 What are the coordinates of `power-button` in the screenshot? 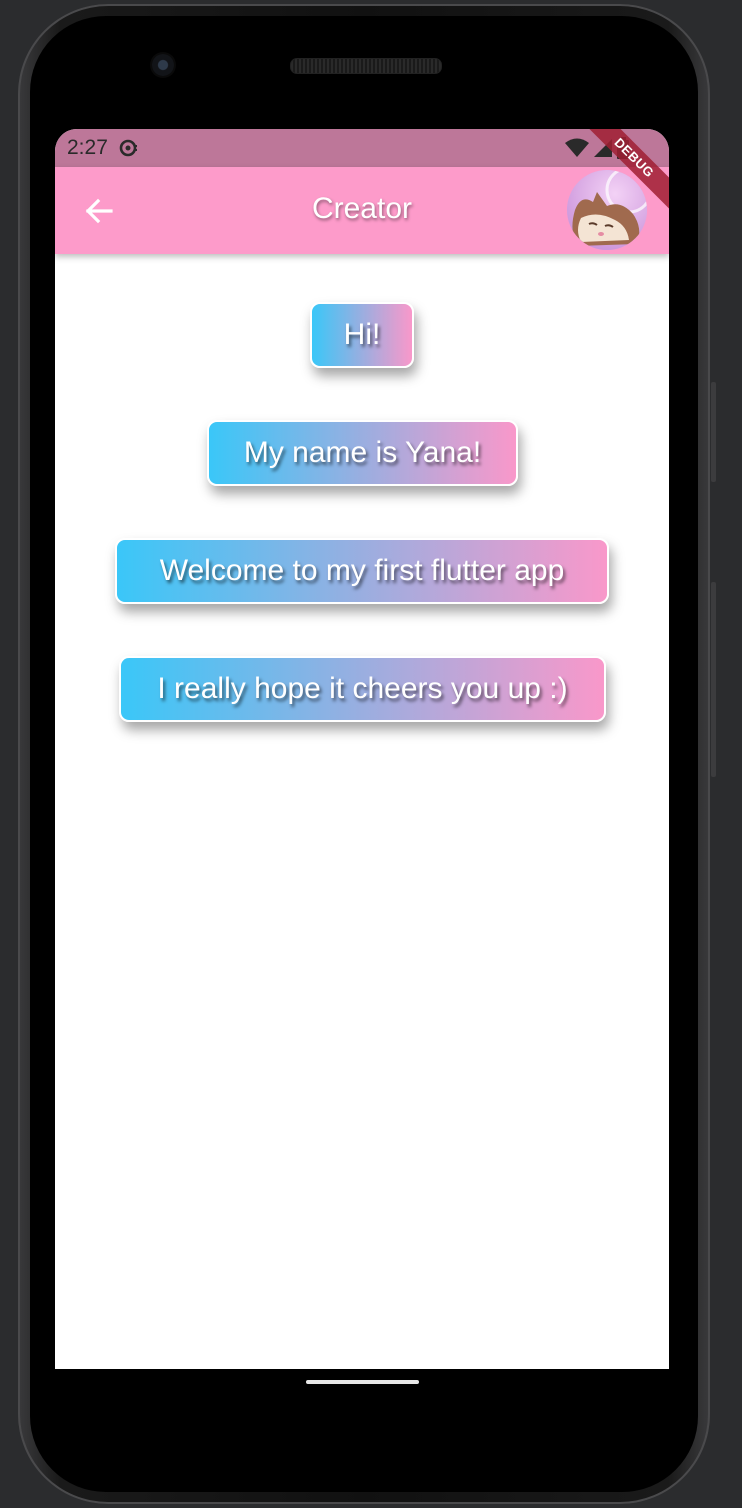 It's located at (713, 679).